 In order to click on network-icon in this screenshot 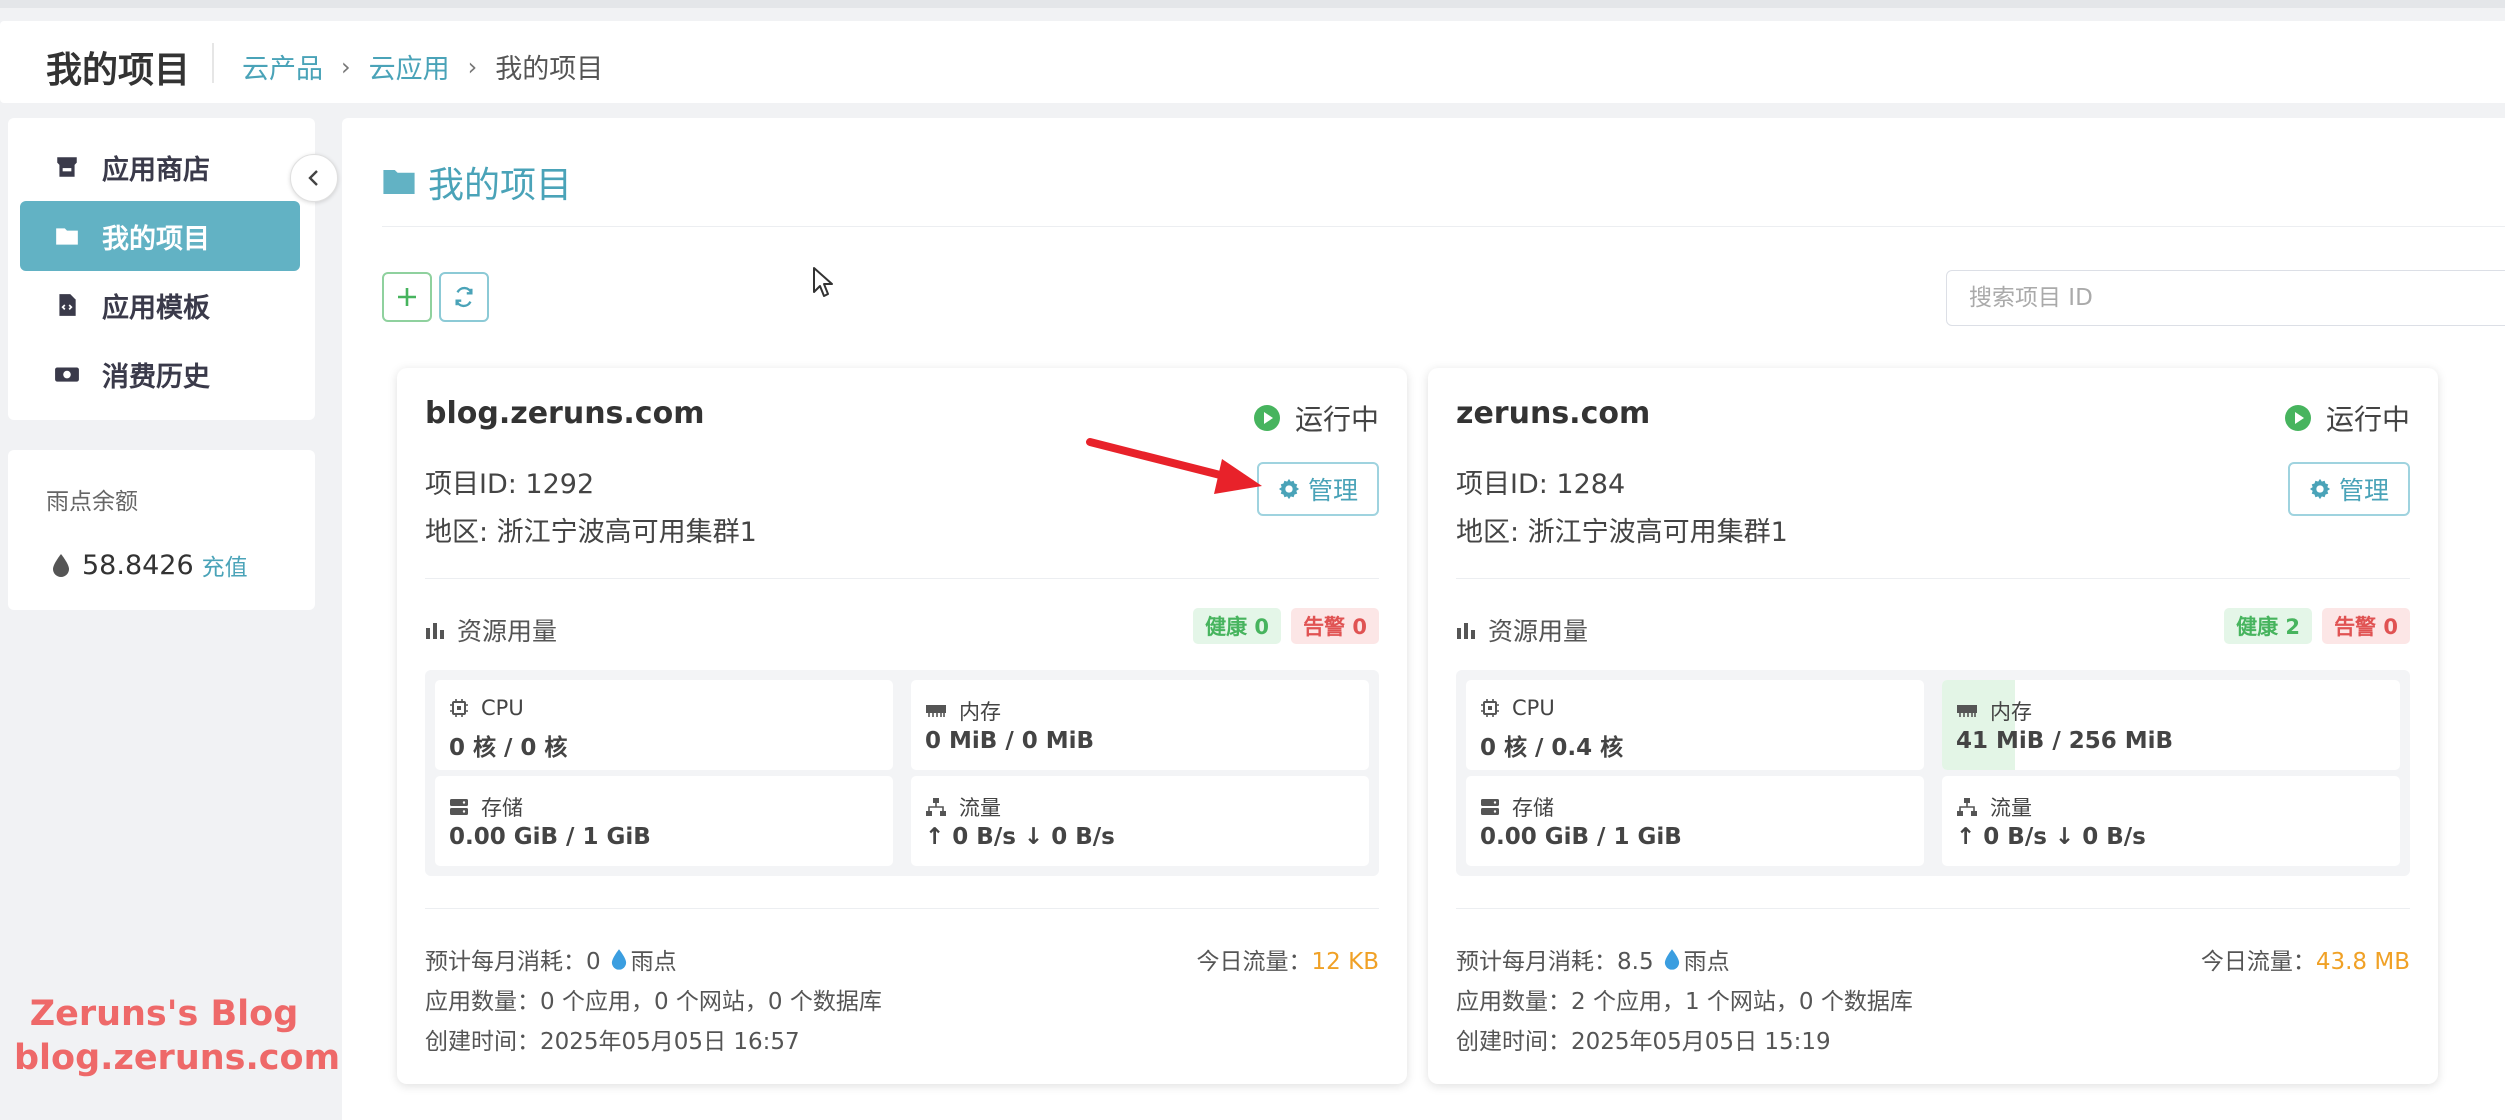, I will do `click(1967, 807)`.